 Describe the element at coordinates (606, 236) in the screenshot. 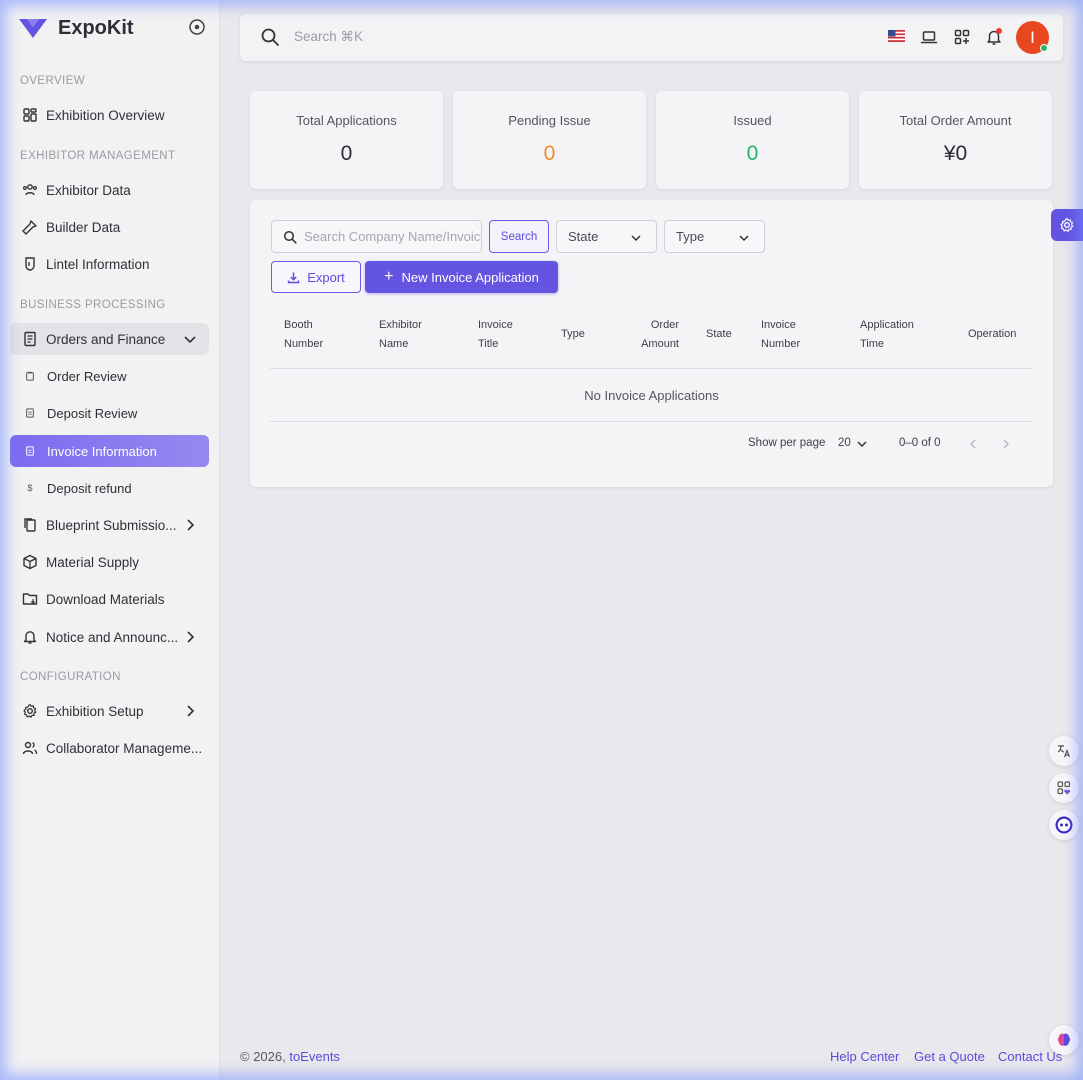

I see `state-select: State` at that location.